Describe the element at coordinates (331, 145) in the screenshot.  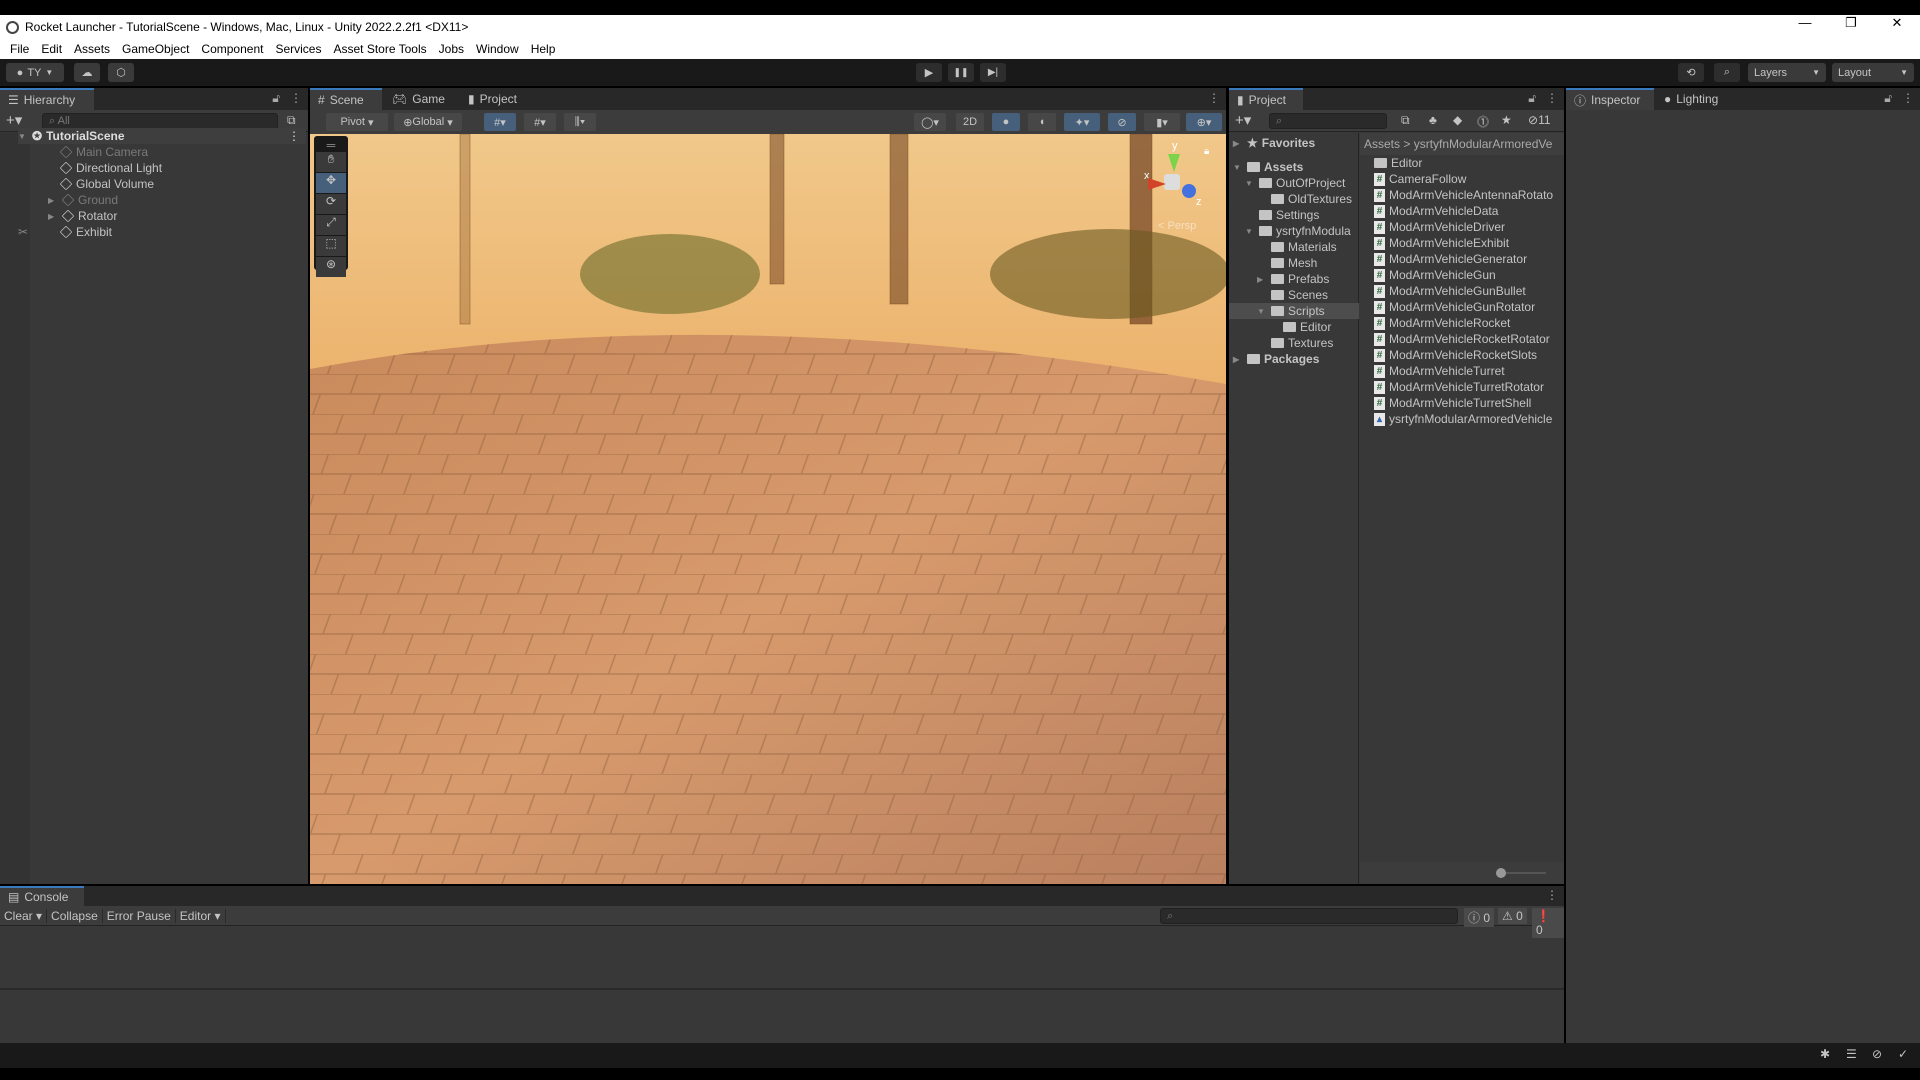
I see `drag-handle-icon: ═` at that location.